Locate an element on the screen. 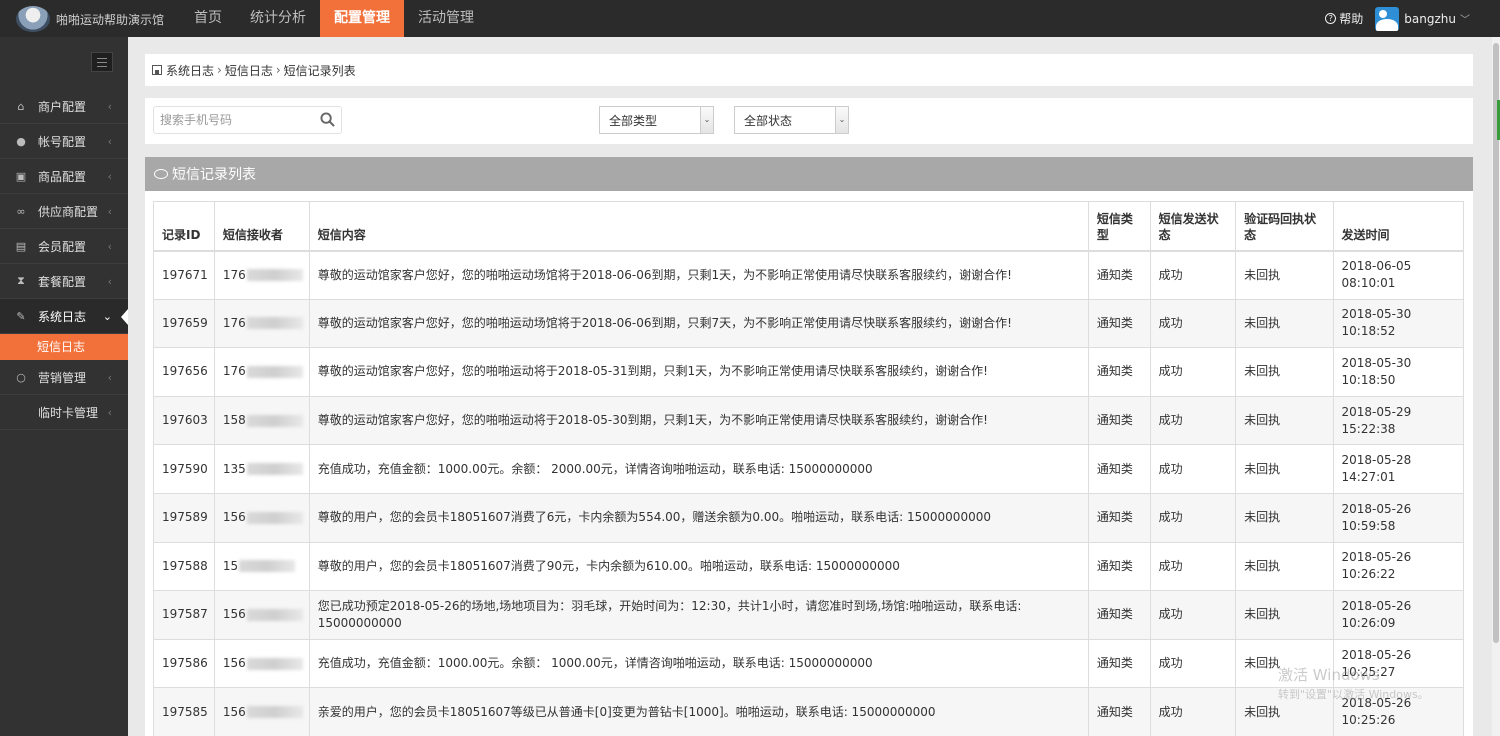 This screenshot has height=736, width=1500. sidebar-item-product: ▣ 商品配置 ‹ is located at coordinates (64, 176).